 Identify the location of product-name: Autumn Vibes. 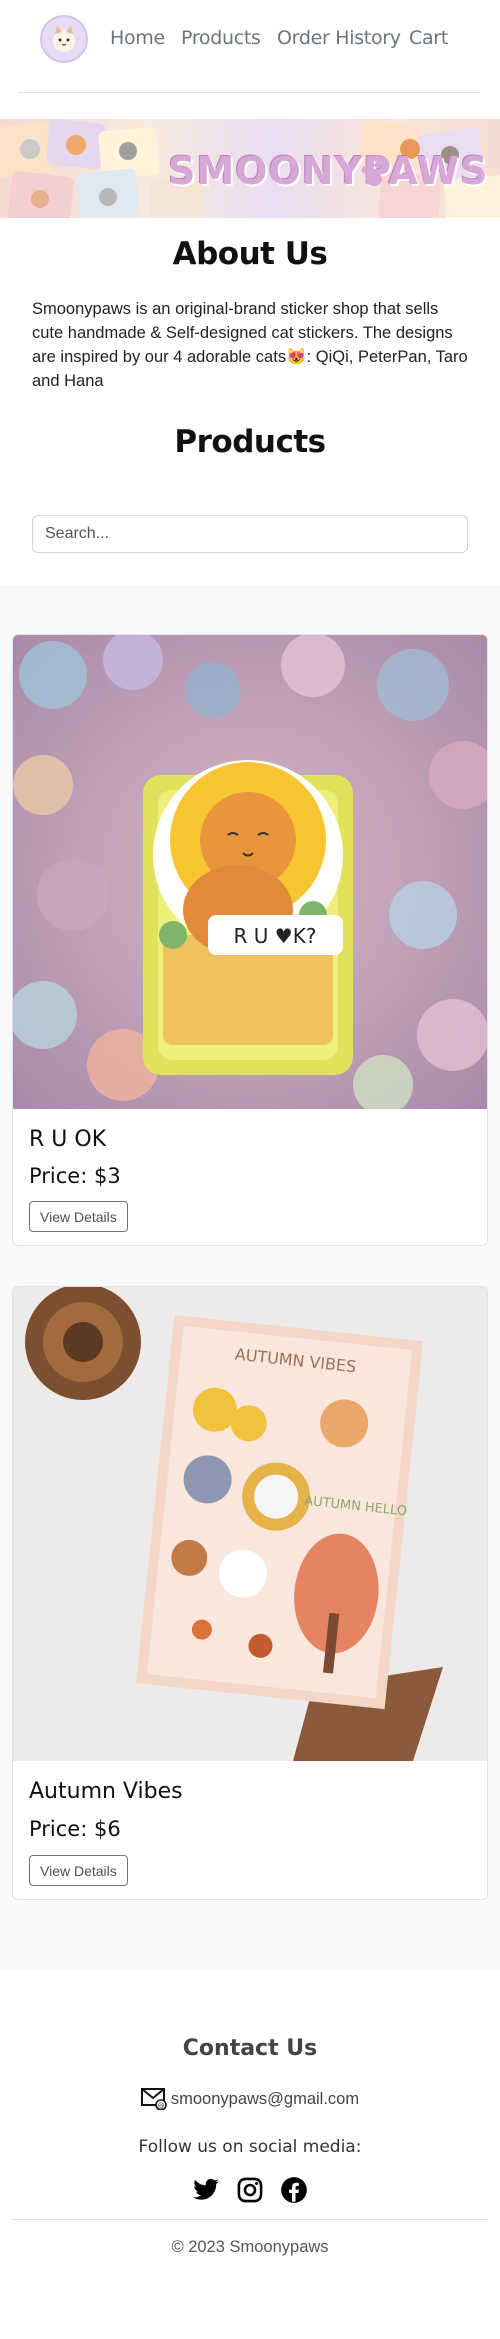
(106, 1791).